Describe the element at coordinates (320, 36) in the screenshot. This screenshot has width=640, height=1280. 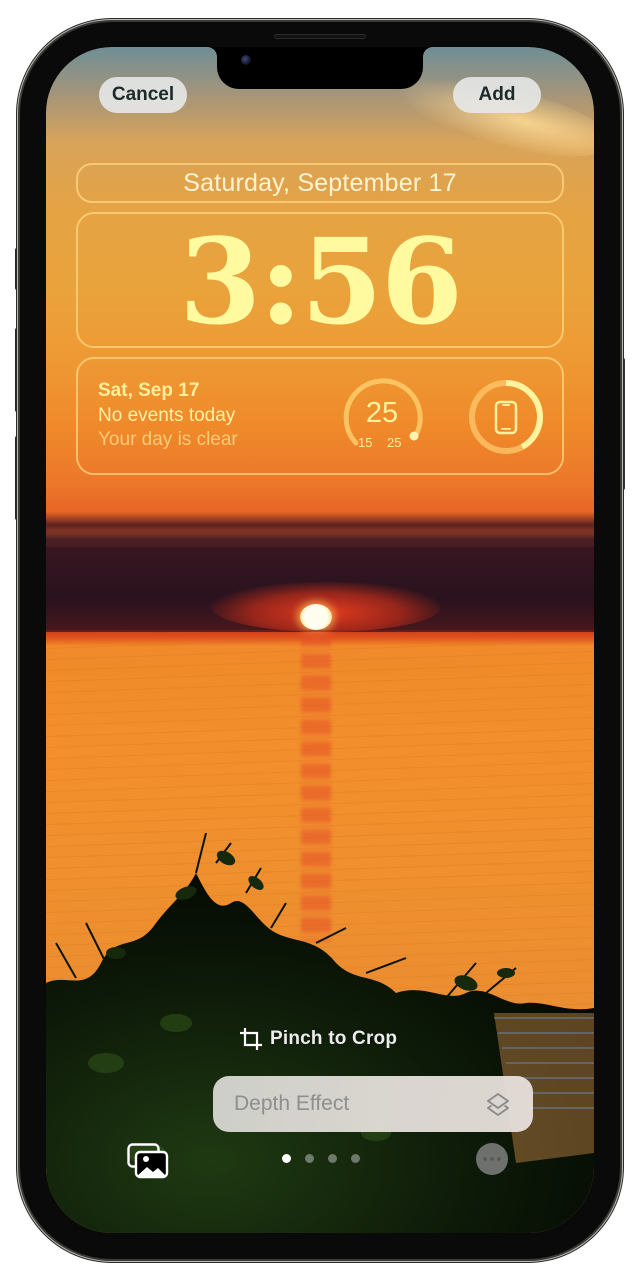
I see `earpiece-speaker` at that location.